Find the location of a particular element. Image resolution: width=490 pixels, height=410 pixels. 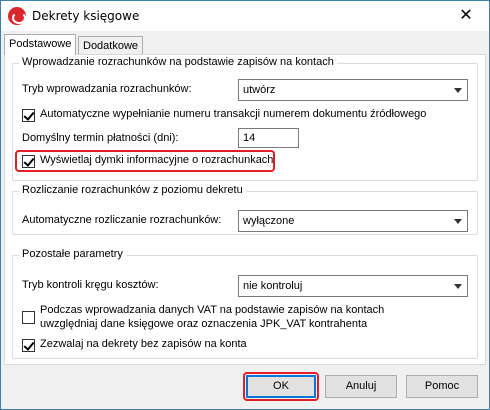

kontrola-kregu-label: Tryb kontroli kręgu kosztów: is located at coordinates (90, 285).